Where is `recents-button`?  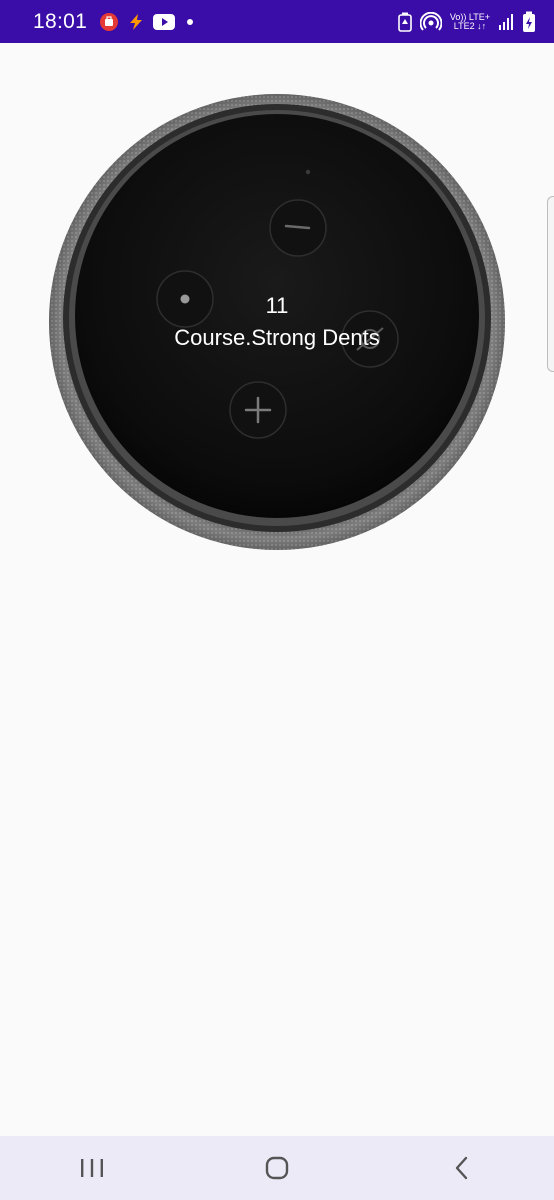
recents-button is located at coordinates (92, 1168).